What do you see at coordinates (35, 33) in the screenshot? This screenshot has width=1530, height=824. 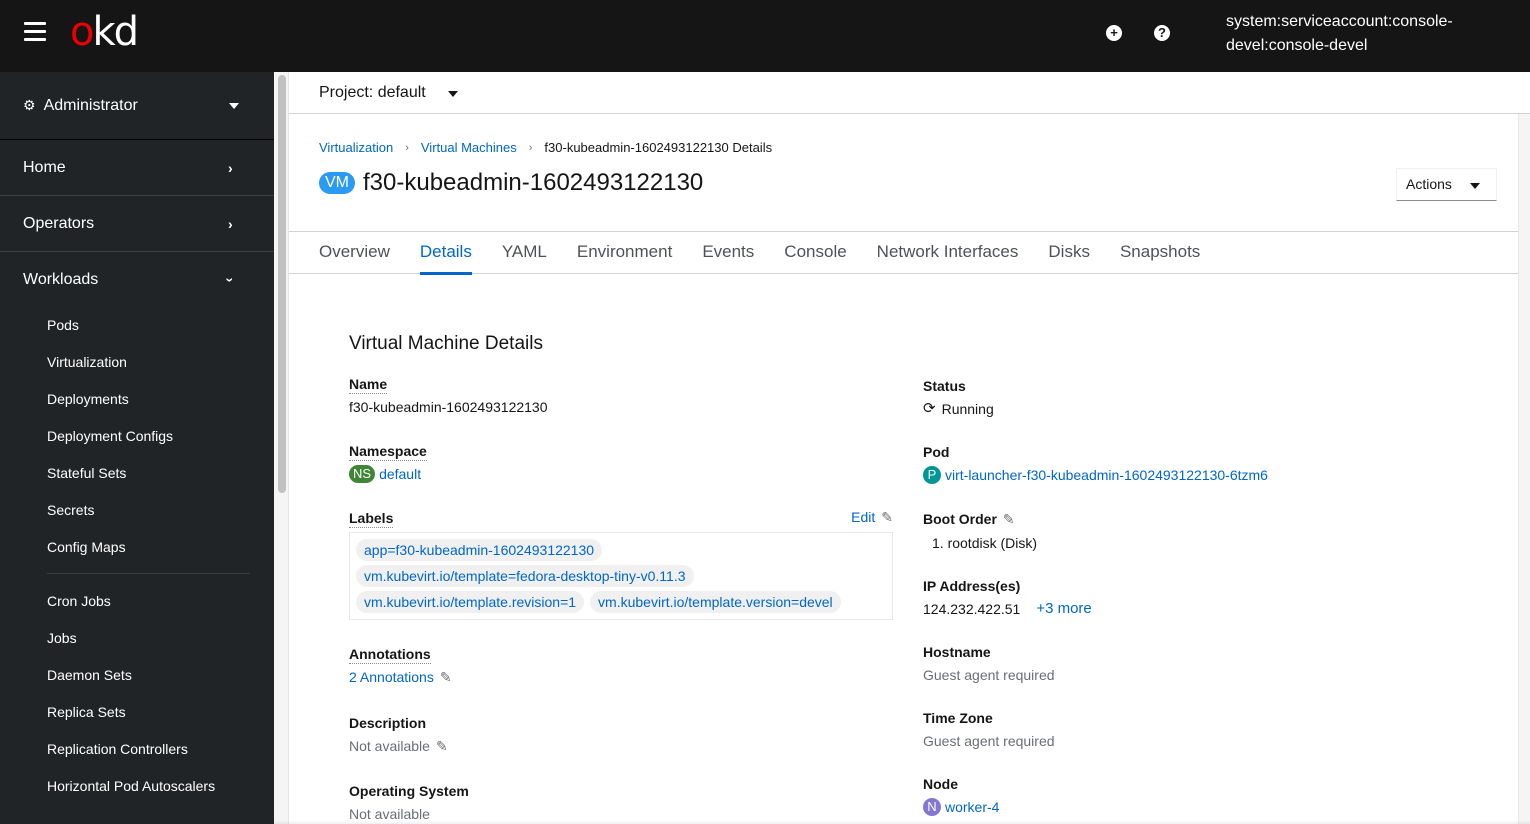 I see `hamburger-menu-icon` at bounding box center [35, 33].